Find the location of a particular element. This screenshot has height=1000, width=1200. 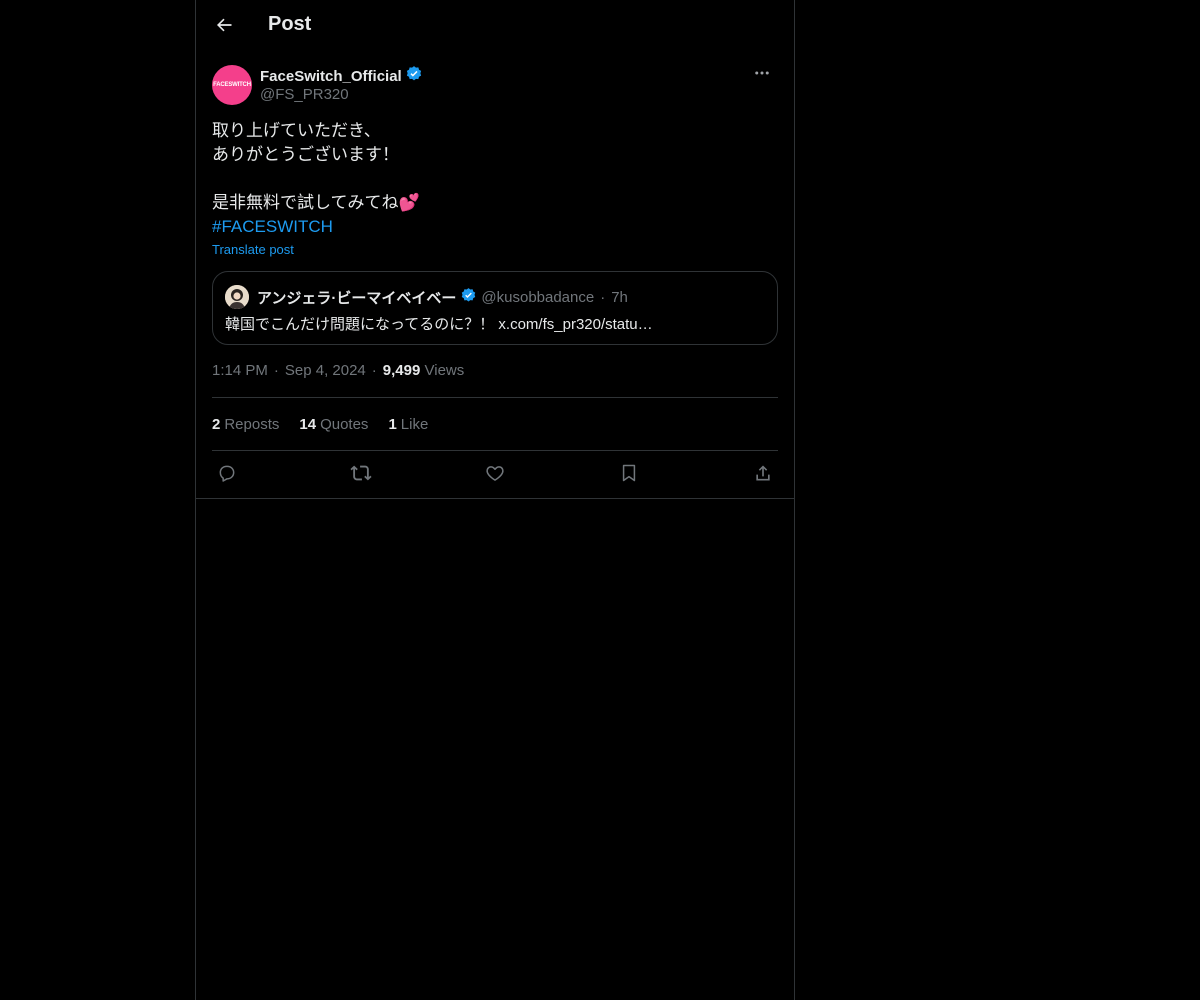

reply-icon is located at coordinates (227, 475).